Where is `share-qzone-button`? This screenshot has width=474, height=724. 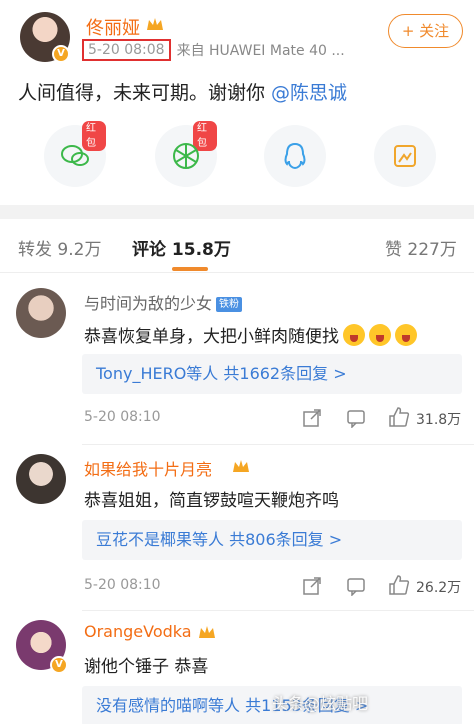
share-qzone-button is located at coordinates (405, 156).